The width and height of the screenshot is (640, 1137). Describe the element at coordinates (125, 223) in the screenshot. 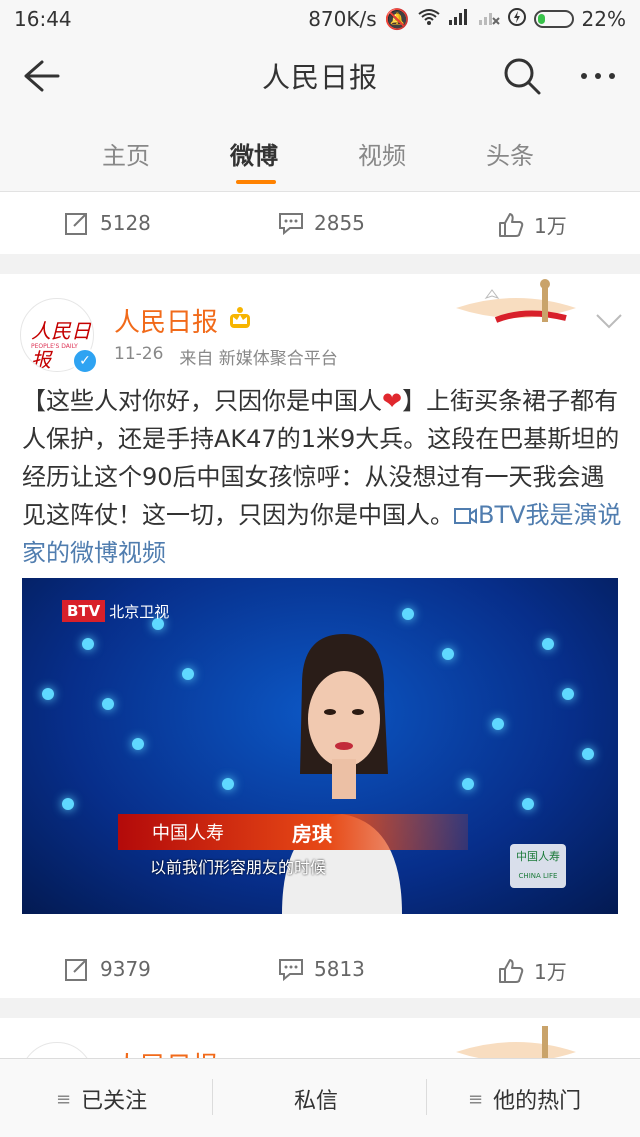

I see `repost-count: 5128` at that location.